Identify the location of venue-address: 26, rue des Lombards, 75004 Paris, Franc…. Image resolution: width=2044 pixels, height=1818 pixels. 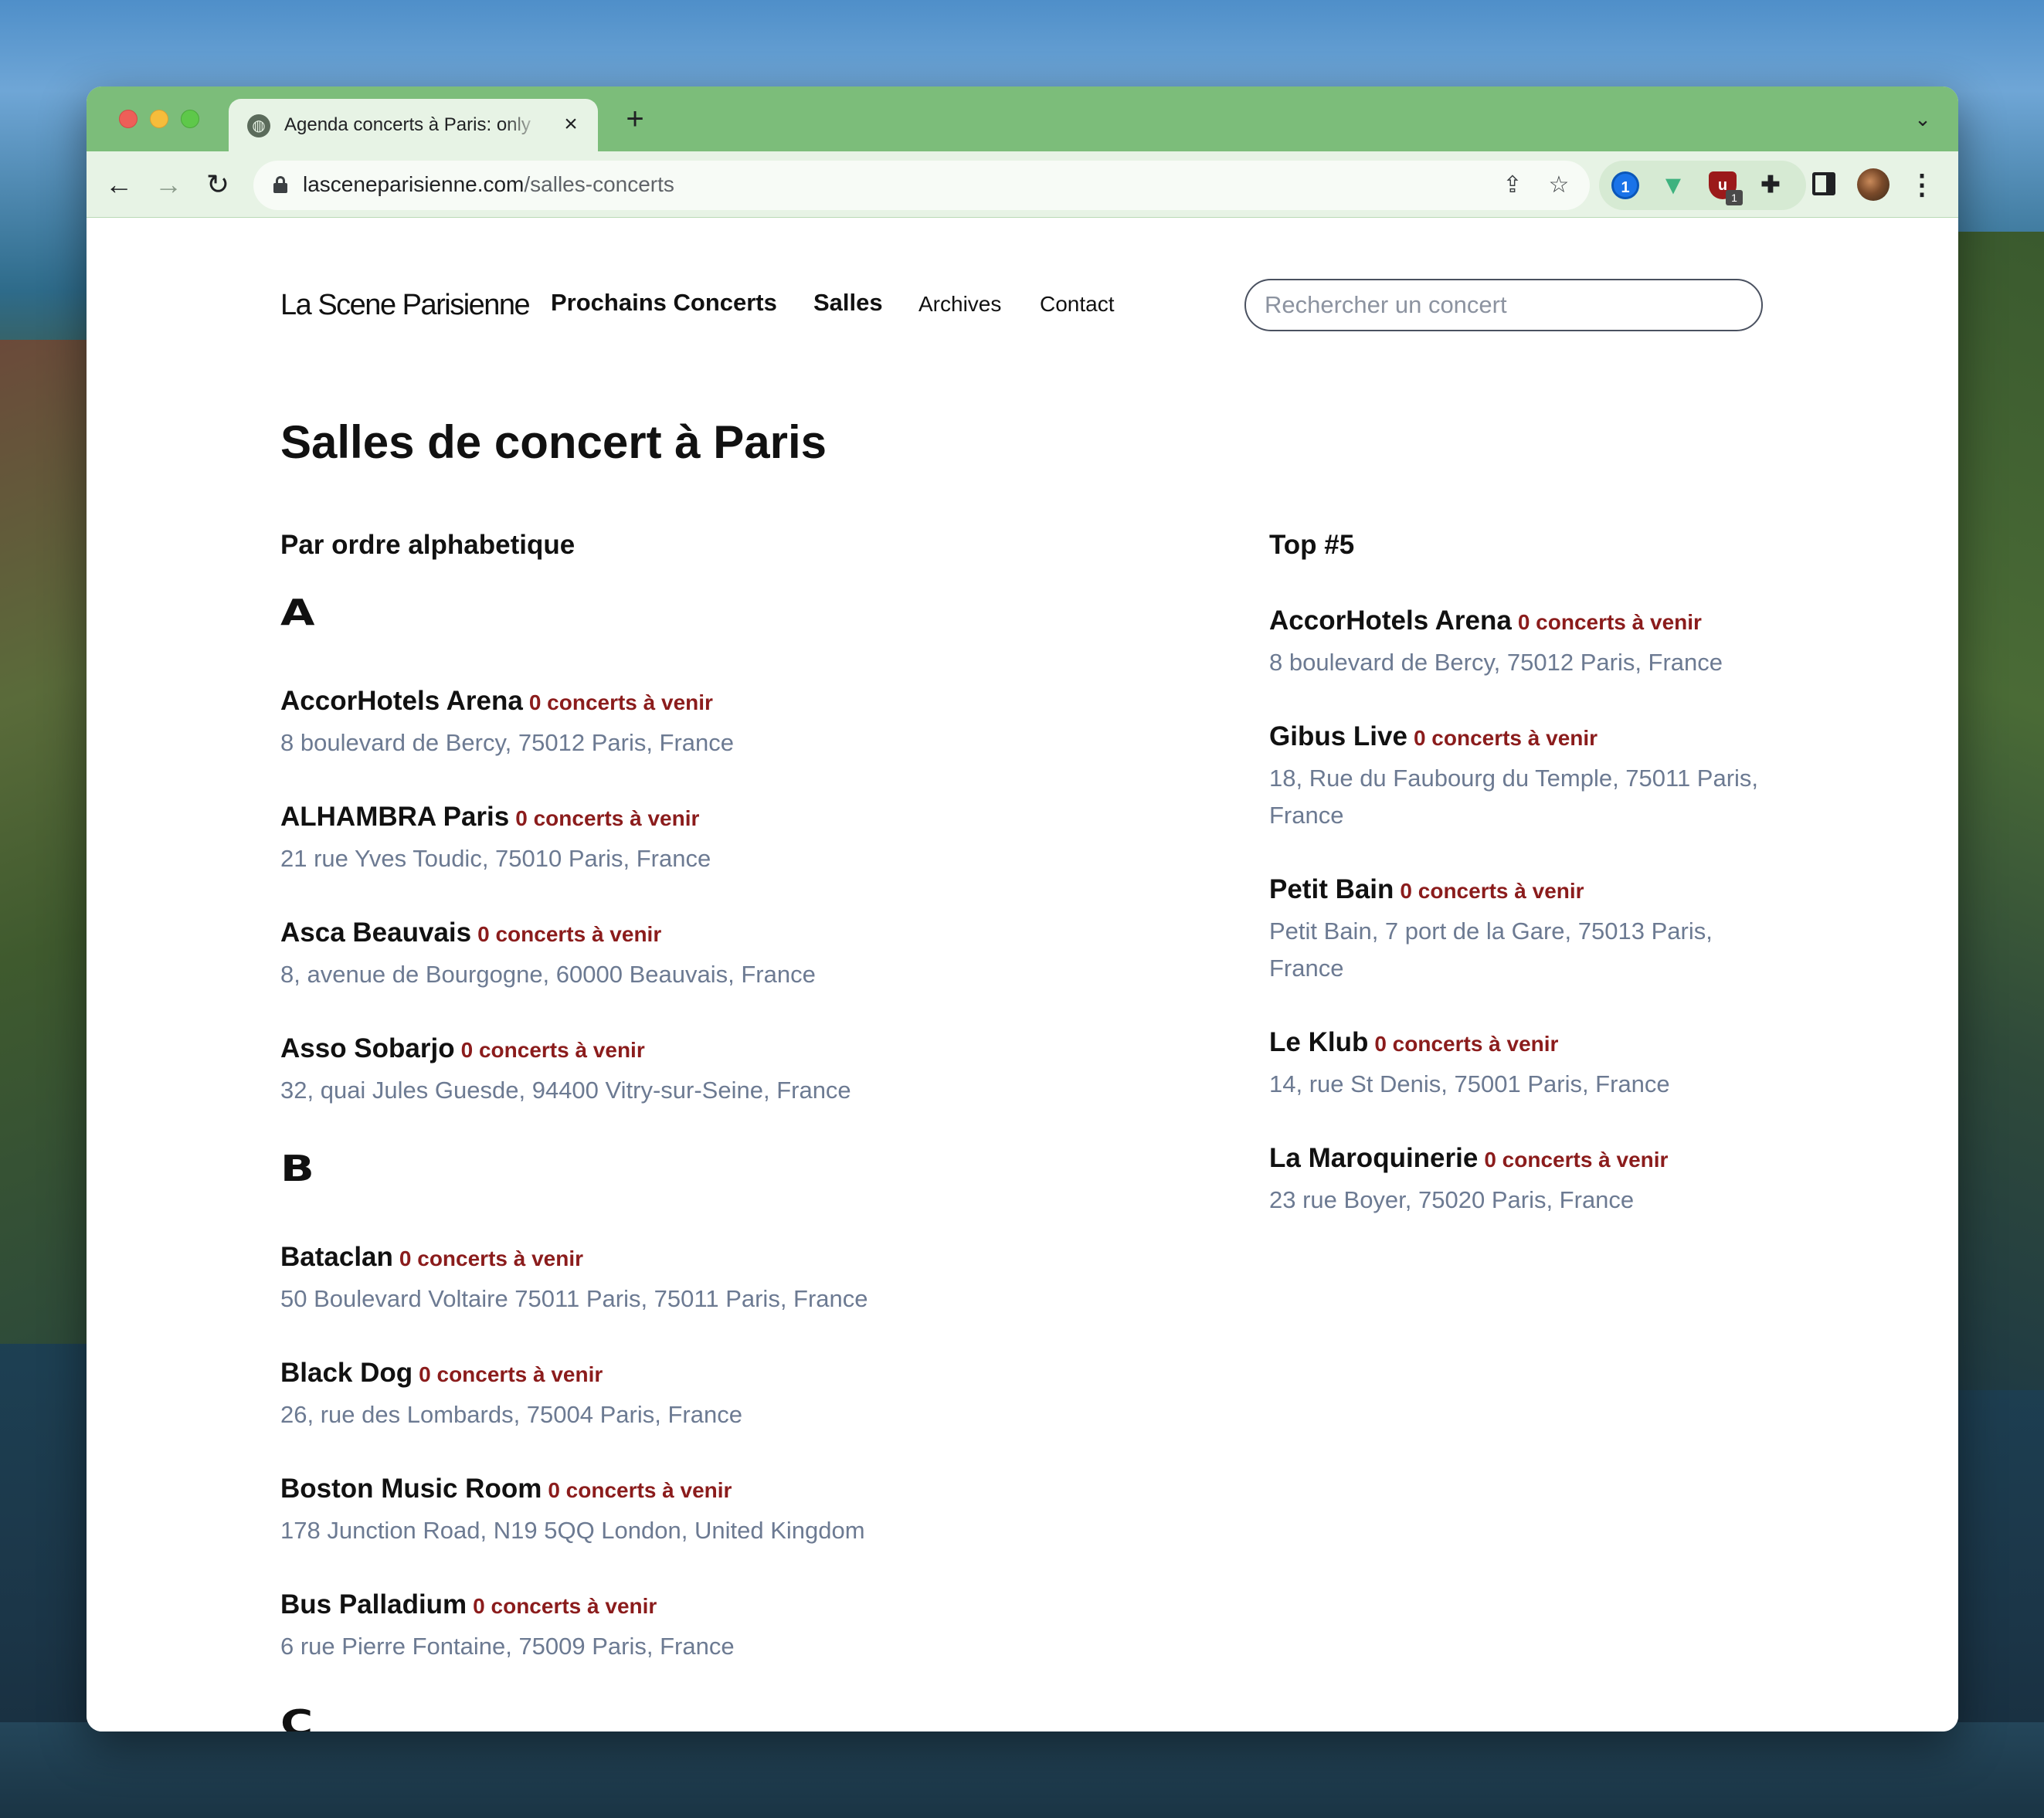
(511, 1414).